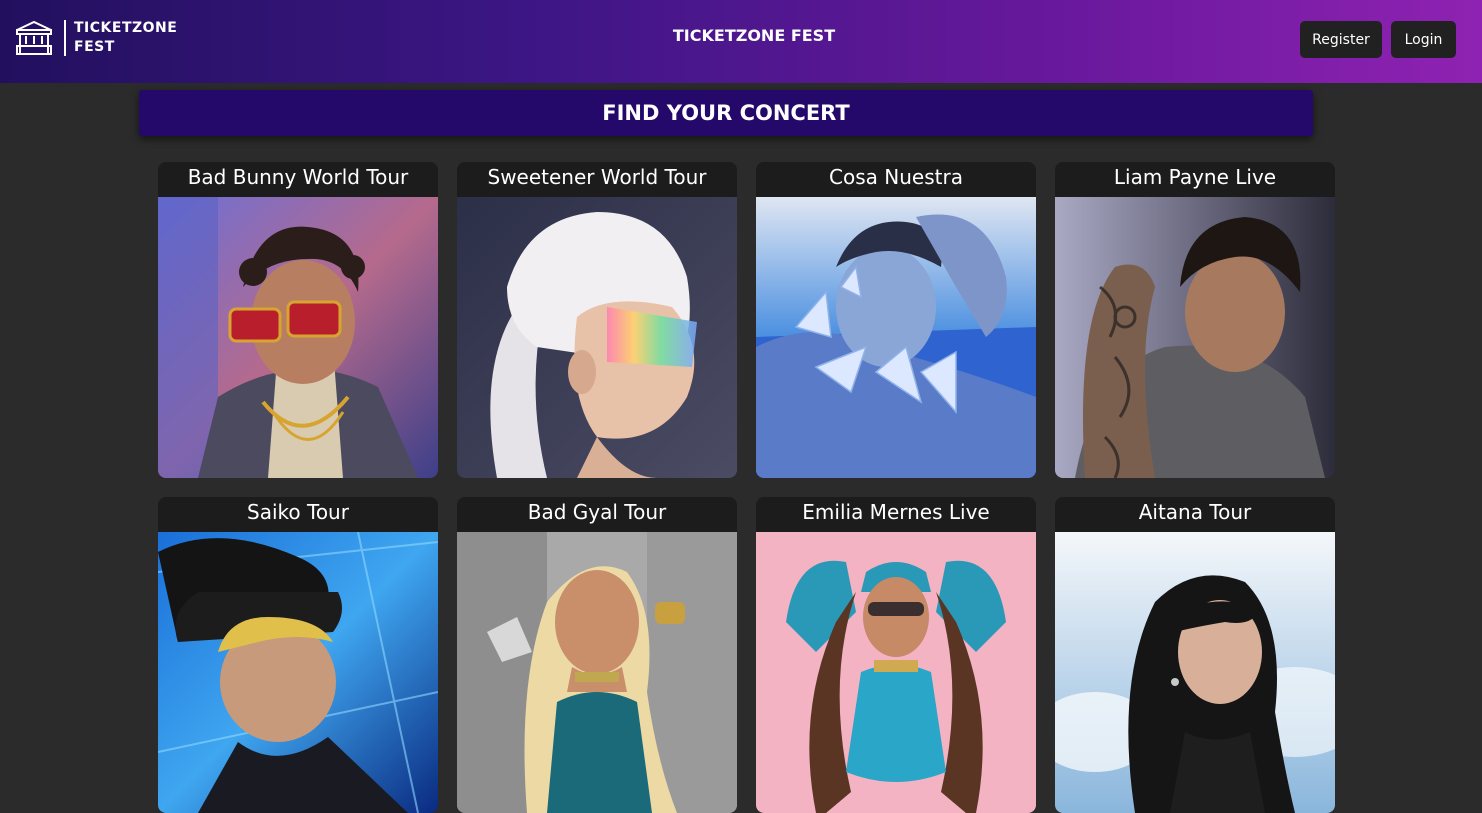 The image size is (1482, 813). What do you see at coordinates (896, 512) in the screenshot?
I see `concert-card-title: Emilia Mernes Live` at bounding box center [896, 512].